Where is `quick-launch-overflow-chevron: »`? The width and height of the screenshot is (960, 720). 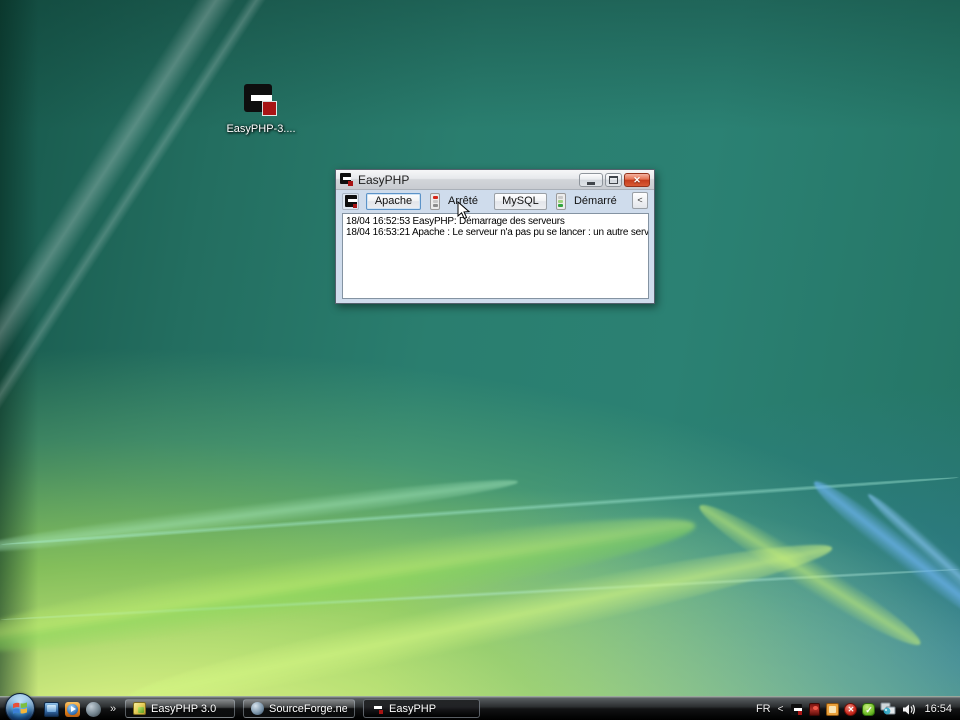 quick-launch-overflow-chevron: » is located at coordinates (113, 709).